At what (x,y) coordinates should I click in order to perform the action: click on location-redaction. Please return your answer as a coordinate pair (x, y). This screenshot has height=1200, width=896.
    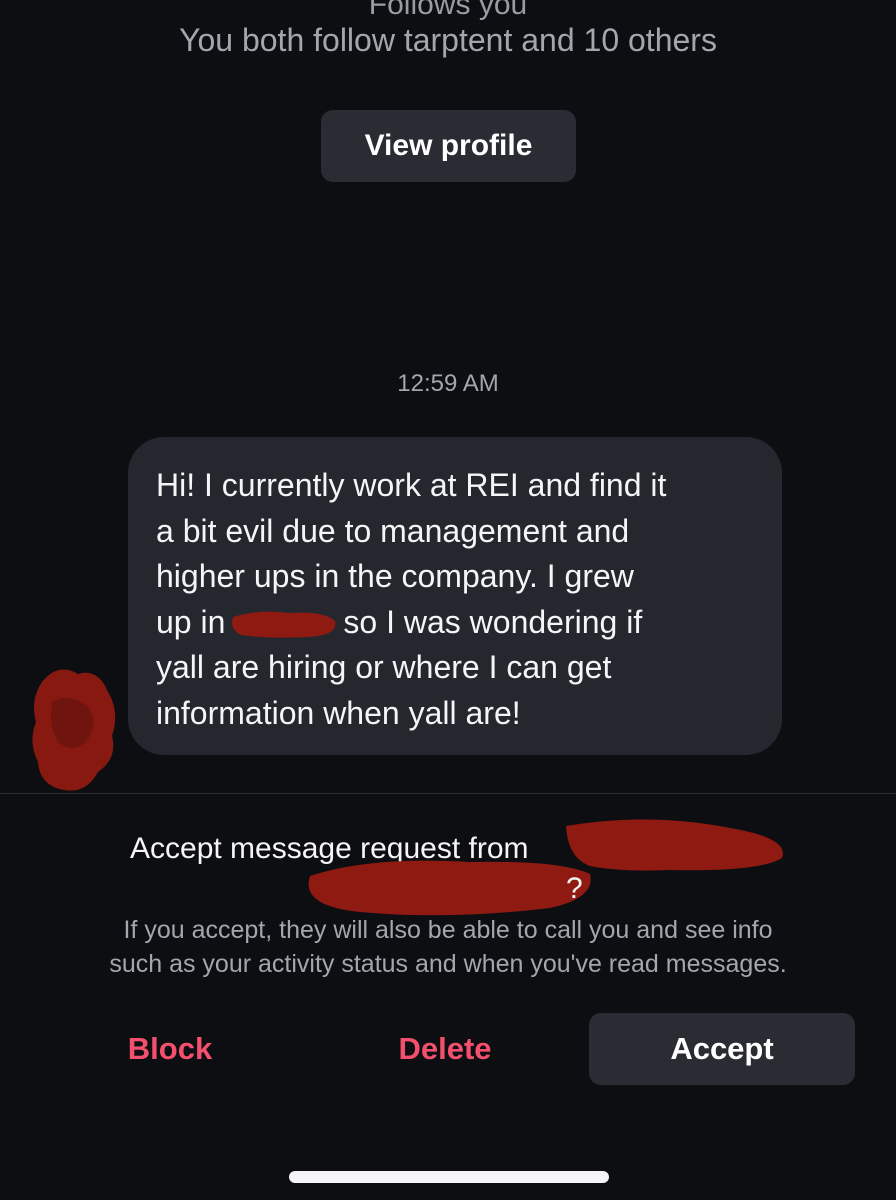
    Looking at the image, I should click on (284, 624).